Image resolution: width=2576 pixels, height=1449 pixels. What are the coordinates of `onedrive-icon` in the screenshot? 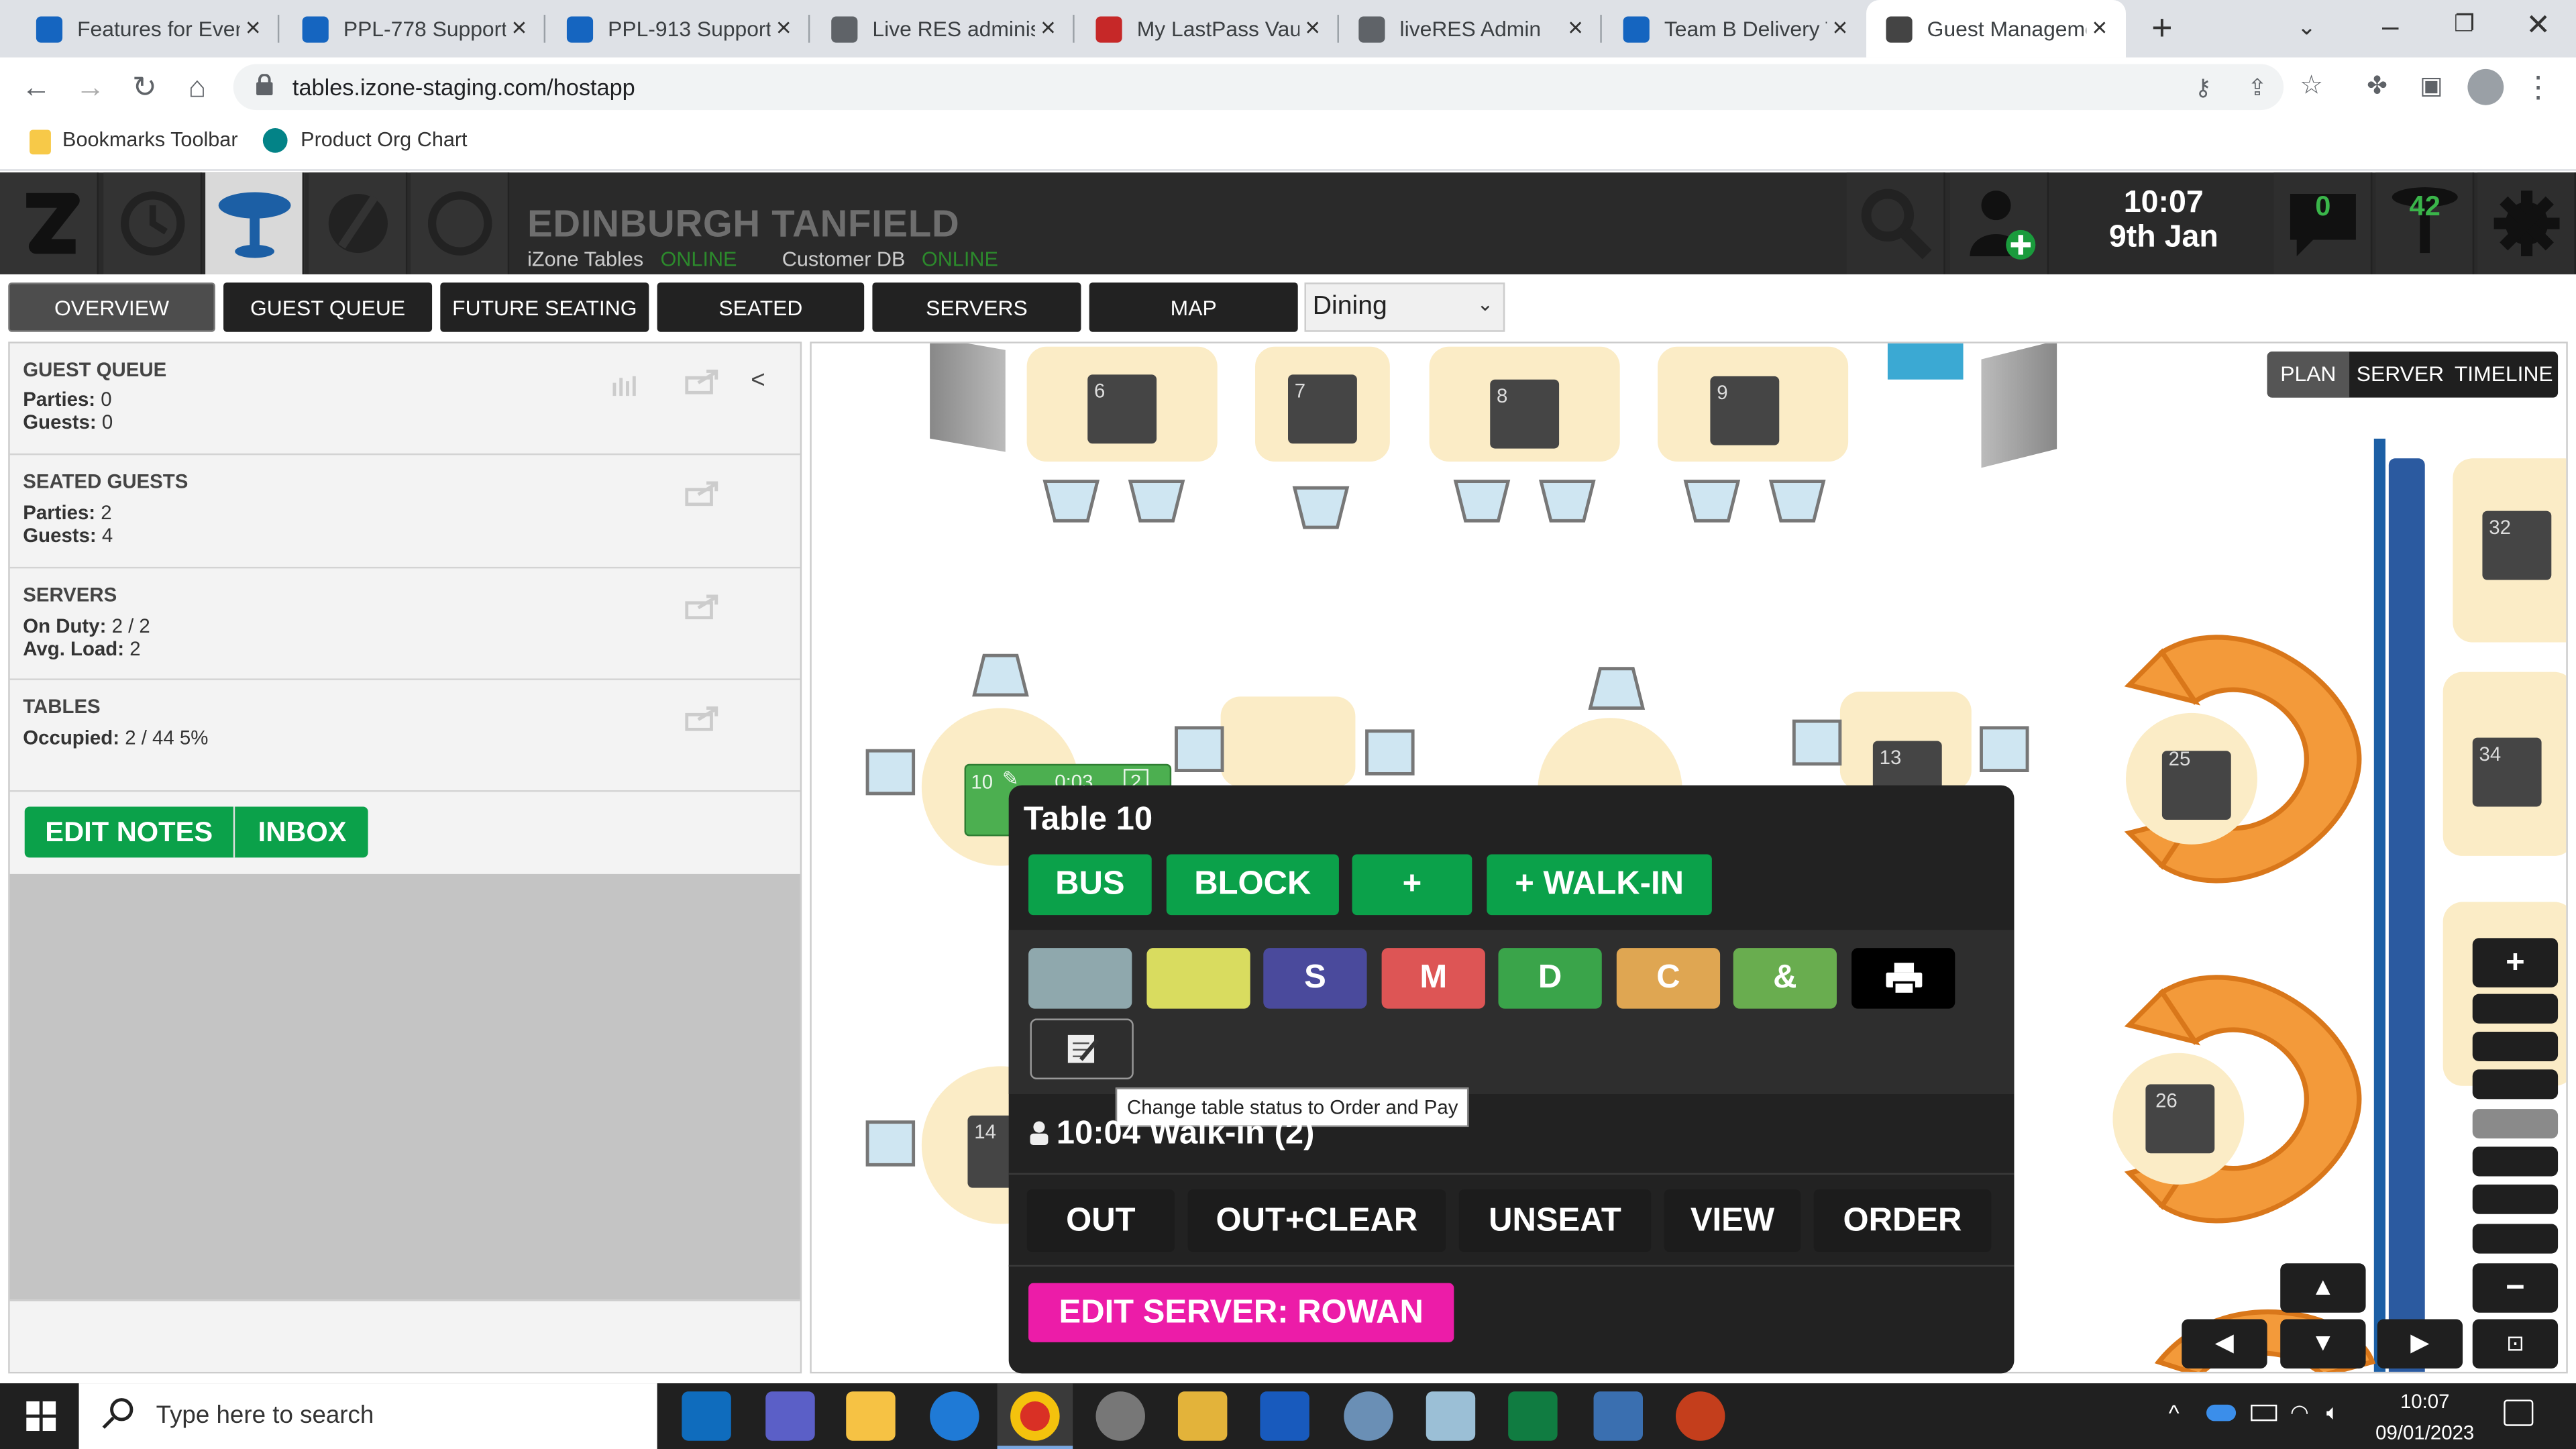 It's located at (2221, 1412).